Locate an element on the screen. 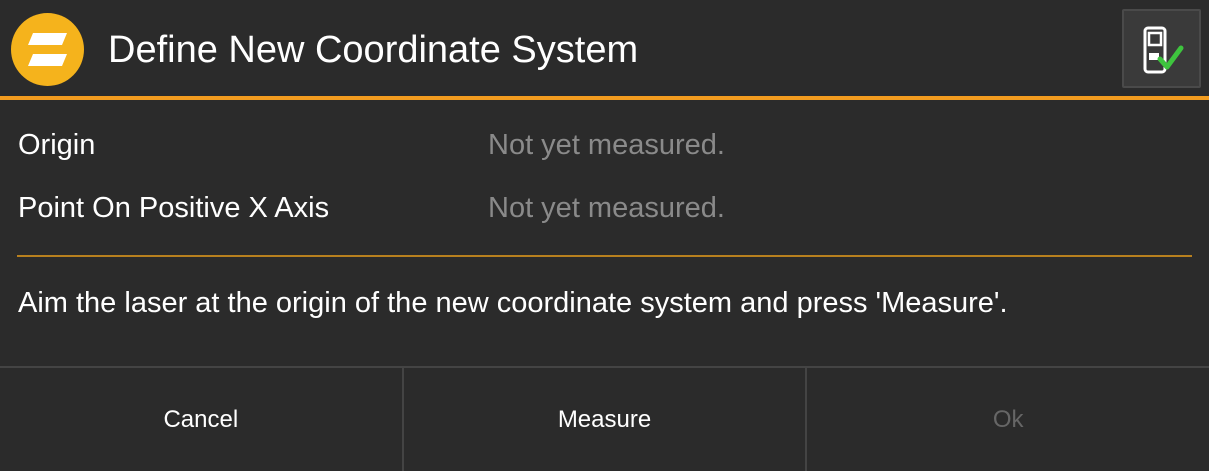  measure-button: Measure is located at coordinates (603, 419).